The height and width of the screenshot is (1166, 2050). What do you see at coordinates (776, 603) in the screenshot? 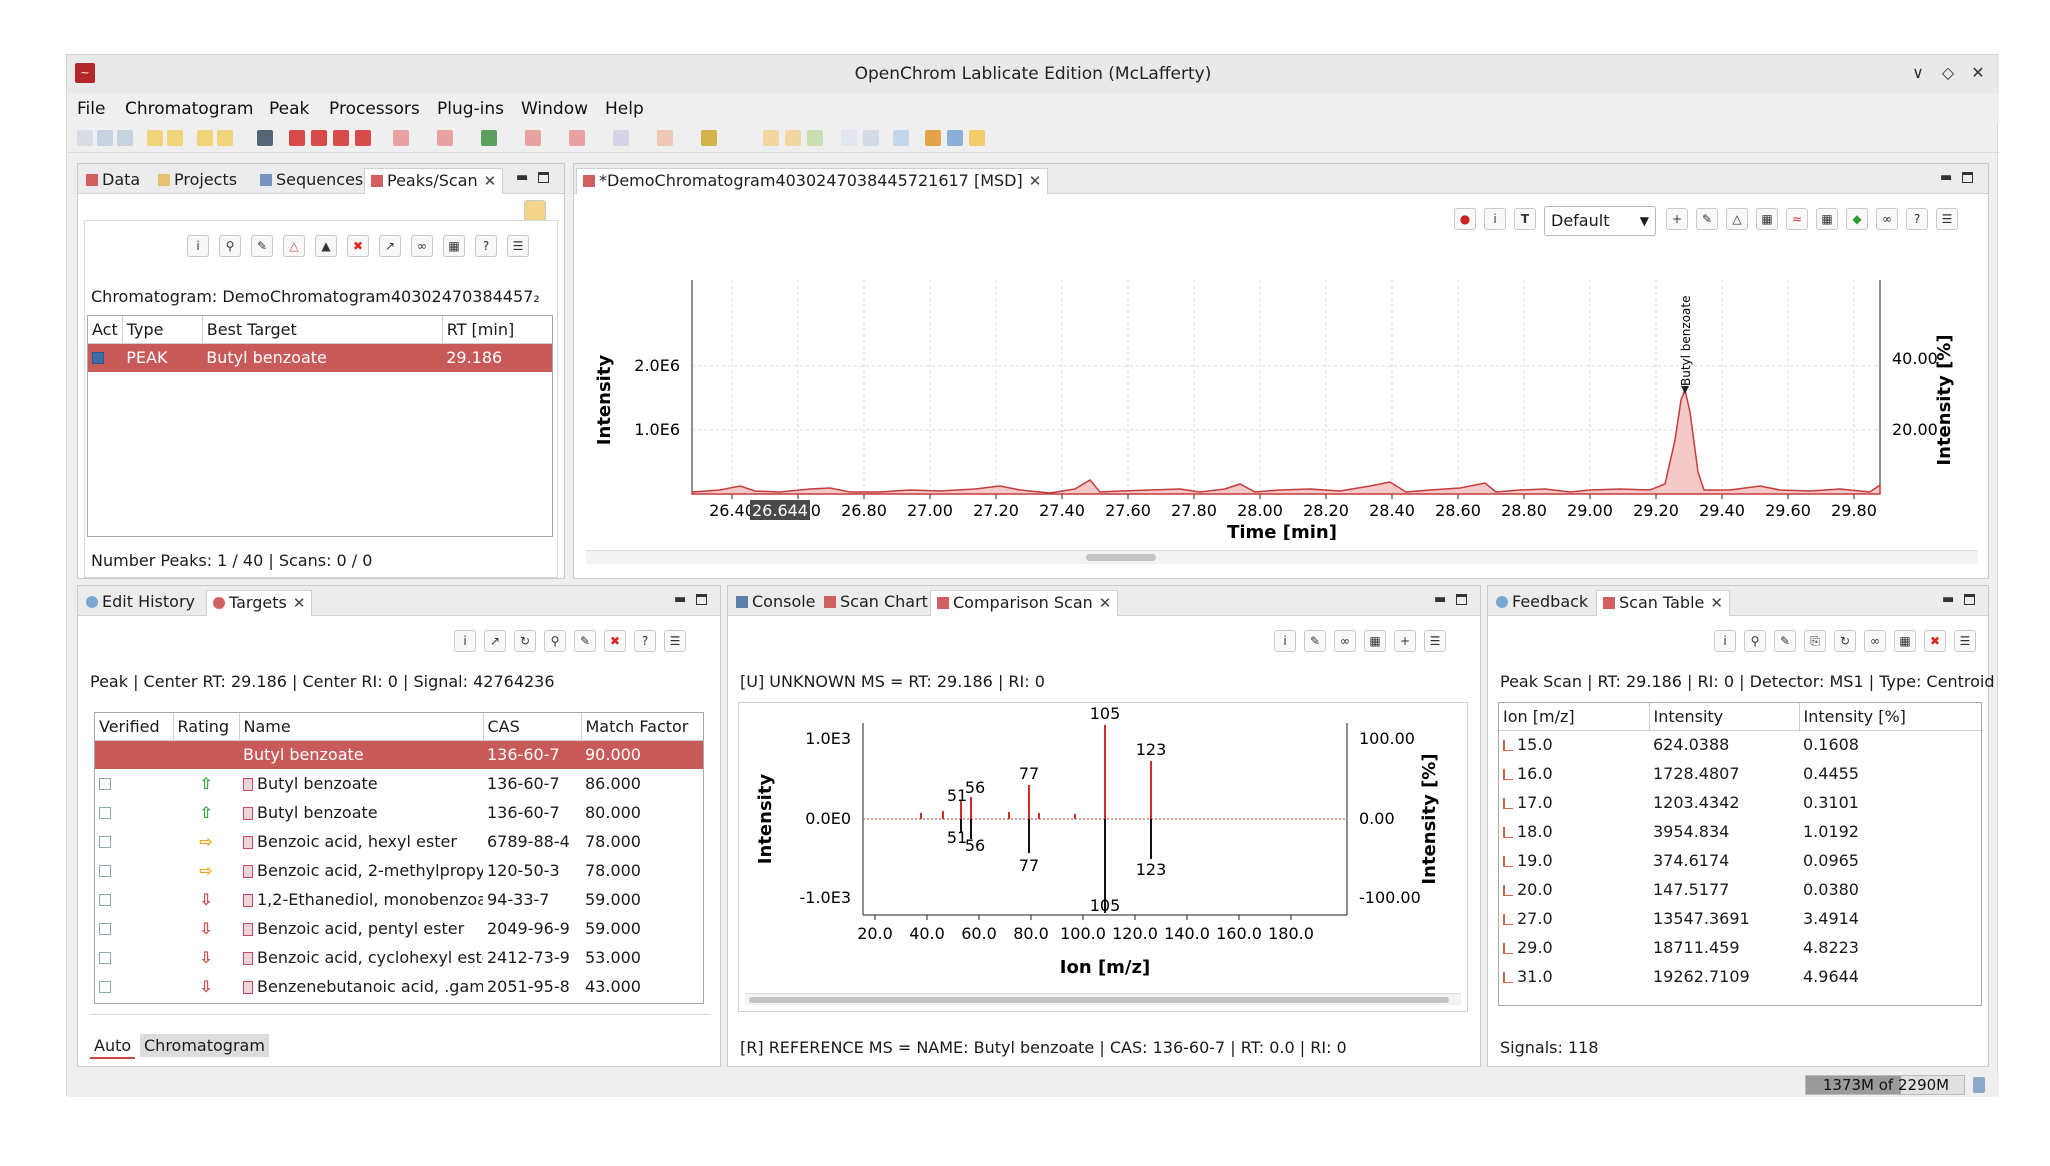
I see `tab-console: Console` at bounding box center [776, 603].